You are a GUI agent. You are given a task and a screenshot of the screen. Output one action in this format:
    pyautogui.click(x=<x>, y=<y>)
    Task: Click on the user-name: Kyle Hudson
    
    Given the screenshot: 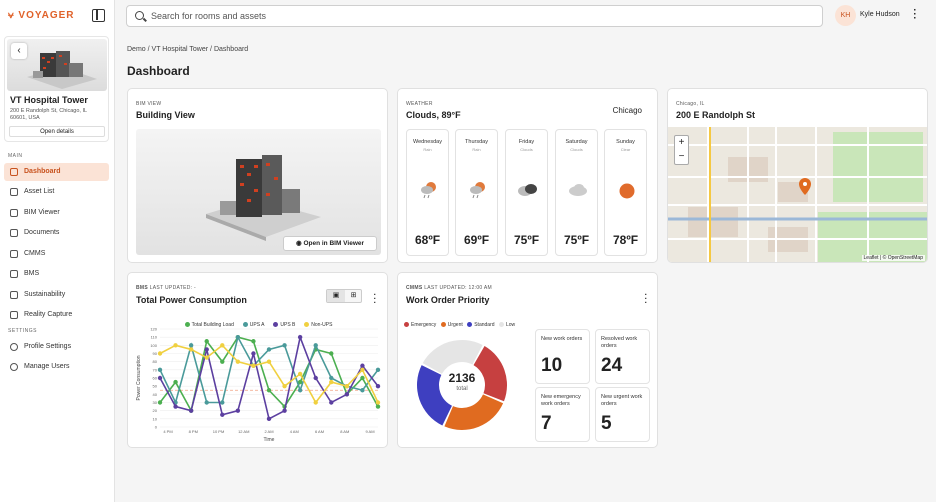 What is the action you would take?
    pyautogui.click(x=880, y=14)
    